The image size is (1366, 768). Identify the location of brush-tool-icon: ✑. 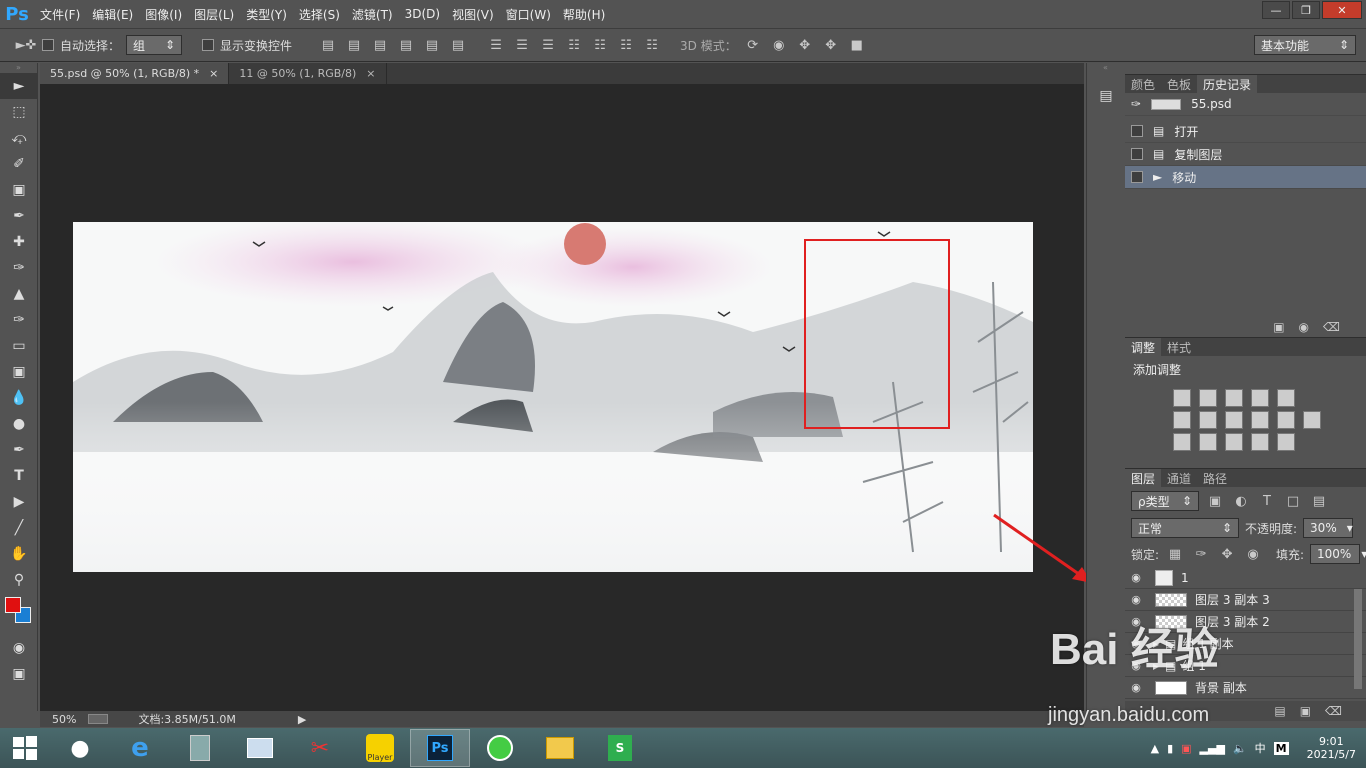
(19, 268).